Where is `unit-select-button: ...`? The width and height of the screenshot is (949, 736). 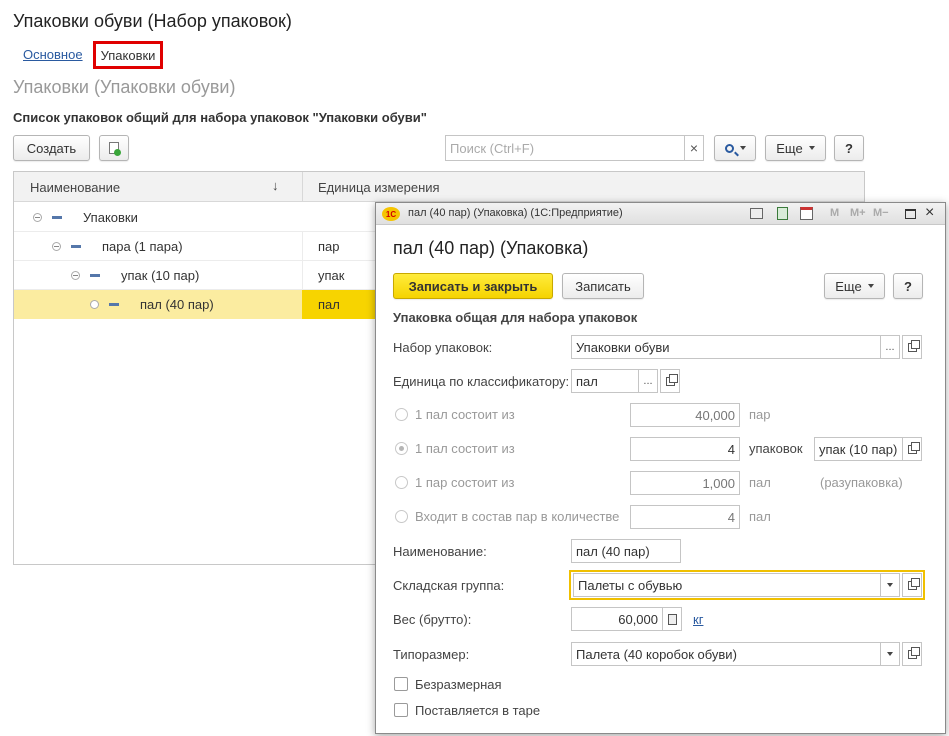
unit-select-button: ... is located at coordinates (648, 381).